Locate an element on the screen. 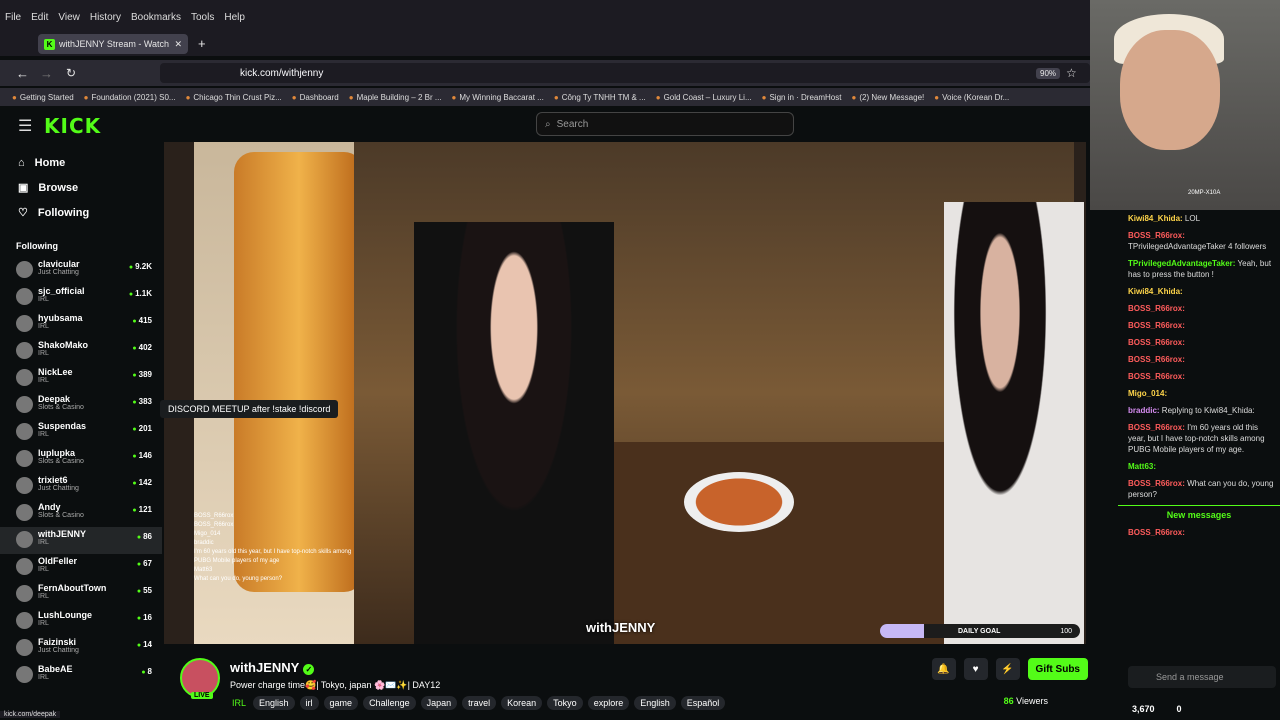 The height and width of the screenshot is (720, 1280). tab-kick: K withJENNY Stream - Watch ✕ is located at coordinates (113, 44).